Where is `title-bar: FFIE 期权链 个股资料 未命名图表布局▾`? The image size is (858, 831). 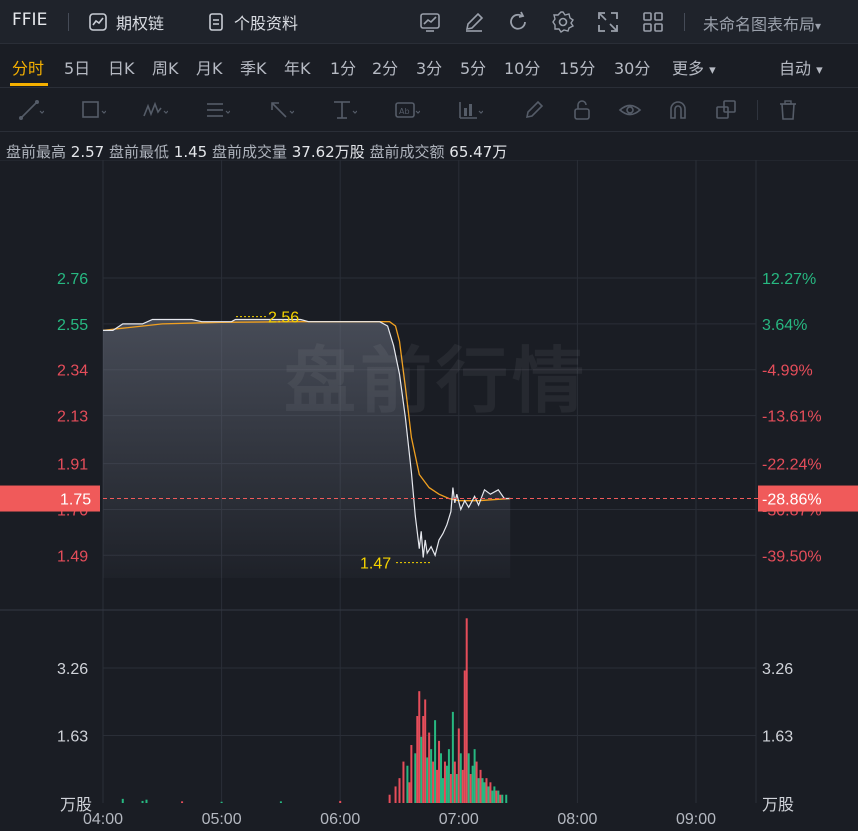
title-bar: FFIE 期权链 个股资料 未命名图表布局▾ is located at coordinates (429, 22).